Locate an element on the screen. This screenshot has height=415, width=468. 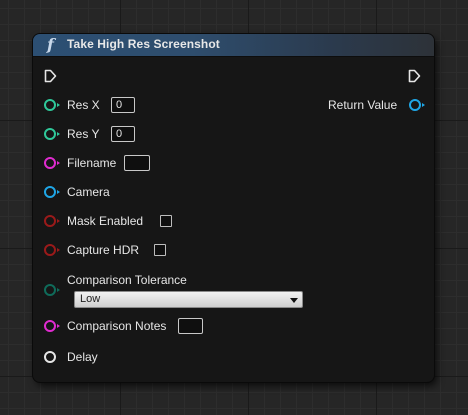
pin-row-capture-hdr: Capture HDR is located at coordinates (114, 251).